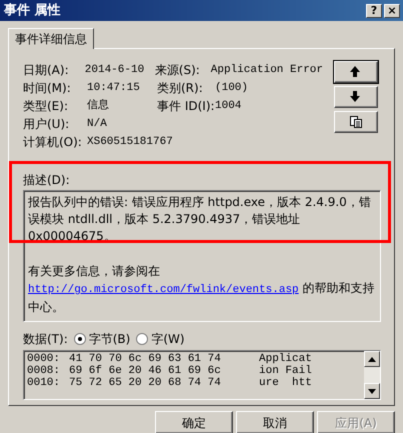 The height and width of the screenshot is (433, 403). Describe the element at coordinates (285, 371) in the screenshot. I see `hex-text: ion Fail` at that location.